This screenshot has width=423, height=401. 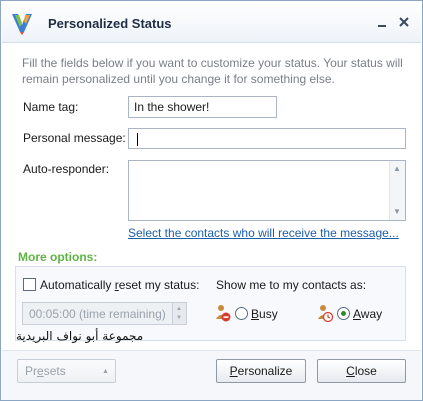 What do you see at coordinates (97, 314) in the screenshot?
I see `time-remaining-value: 00:05:00 (time remaining)` at bounding box center [97, 314].